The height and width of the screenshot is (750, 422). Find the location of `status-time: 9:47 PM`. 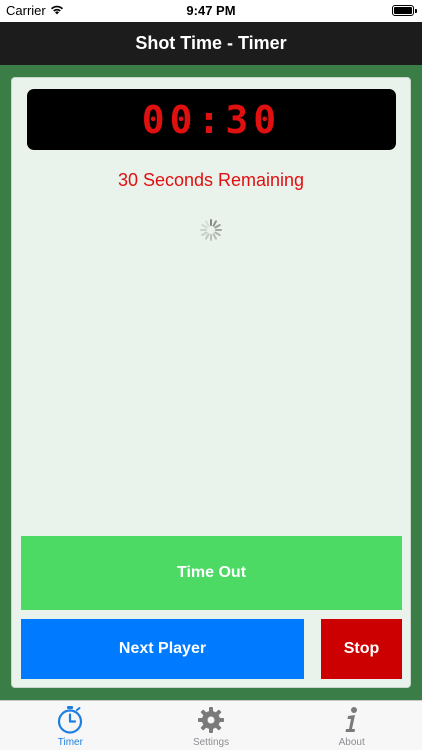

status-time: 9:47 PM is located at coordinates (211, 10).